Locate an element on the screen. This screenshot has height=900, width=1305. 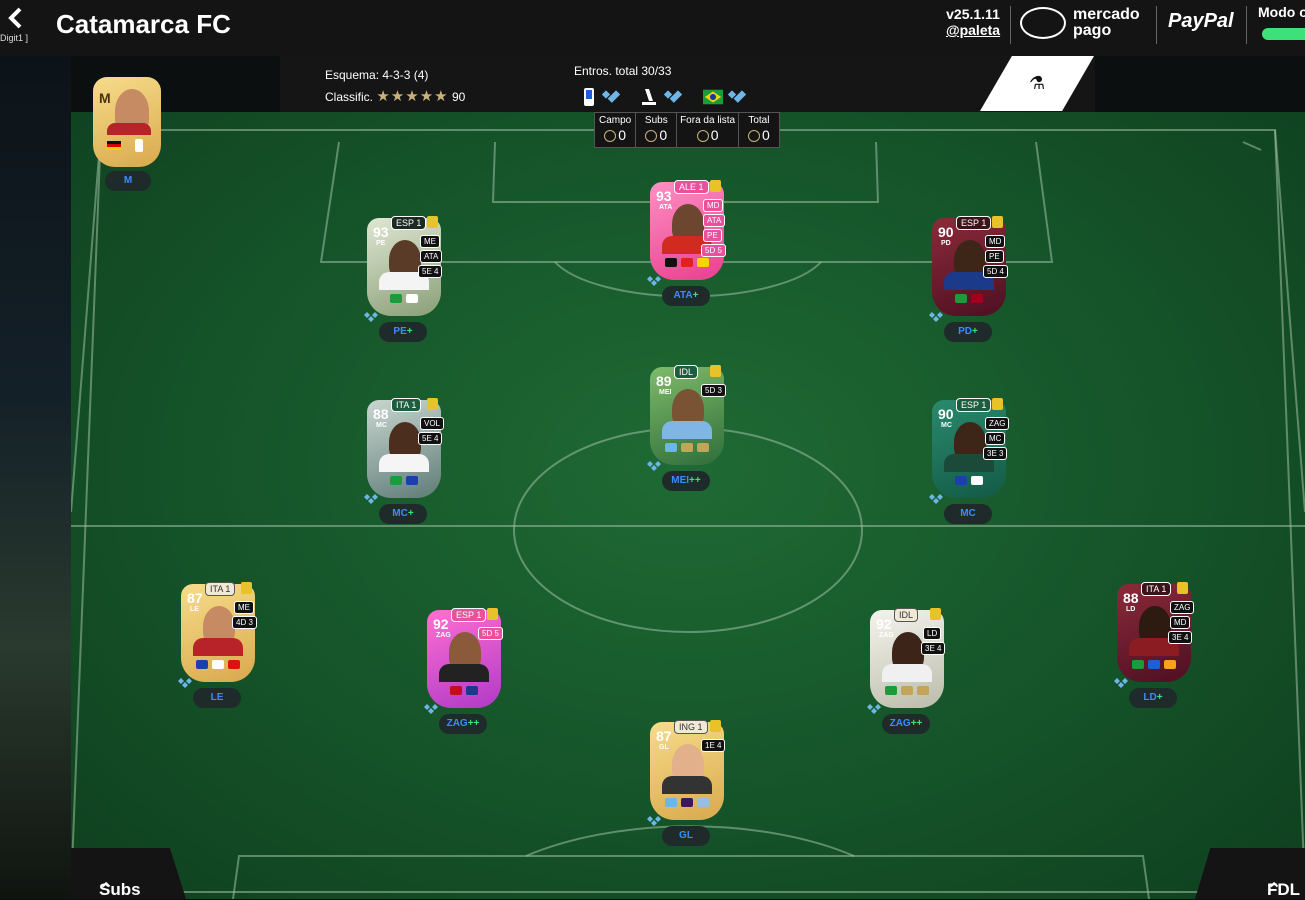
pago-text: pago is located at coordinates (1092, 30).